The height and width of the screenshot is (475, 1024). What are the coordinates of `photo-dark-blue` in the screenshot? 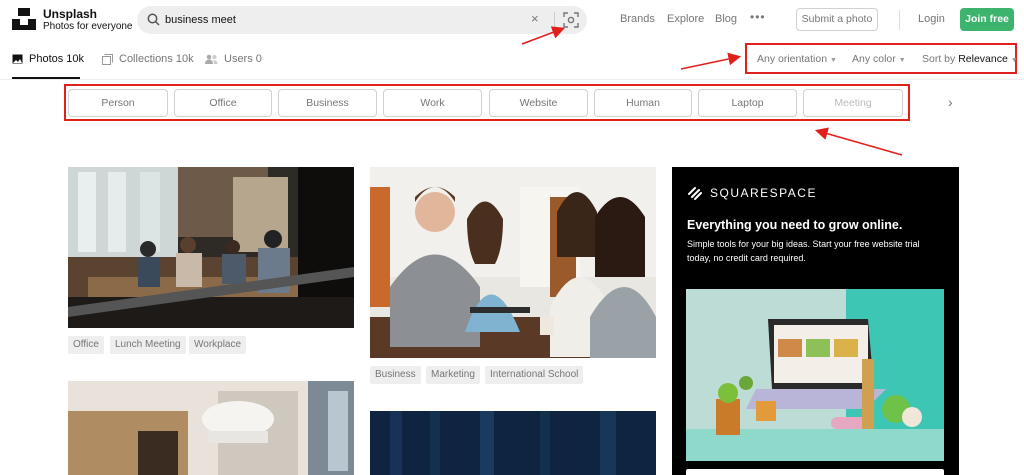 It's located at (513, 443).